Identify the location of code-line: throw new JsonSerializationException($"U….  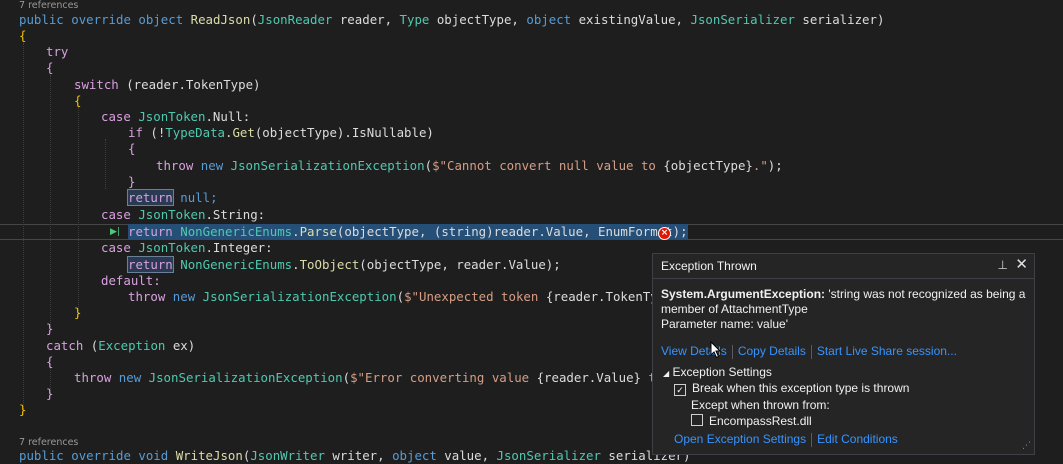
(411, 296).